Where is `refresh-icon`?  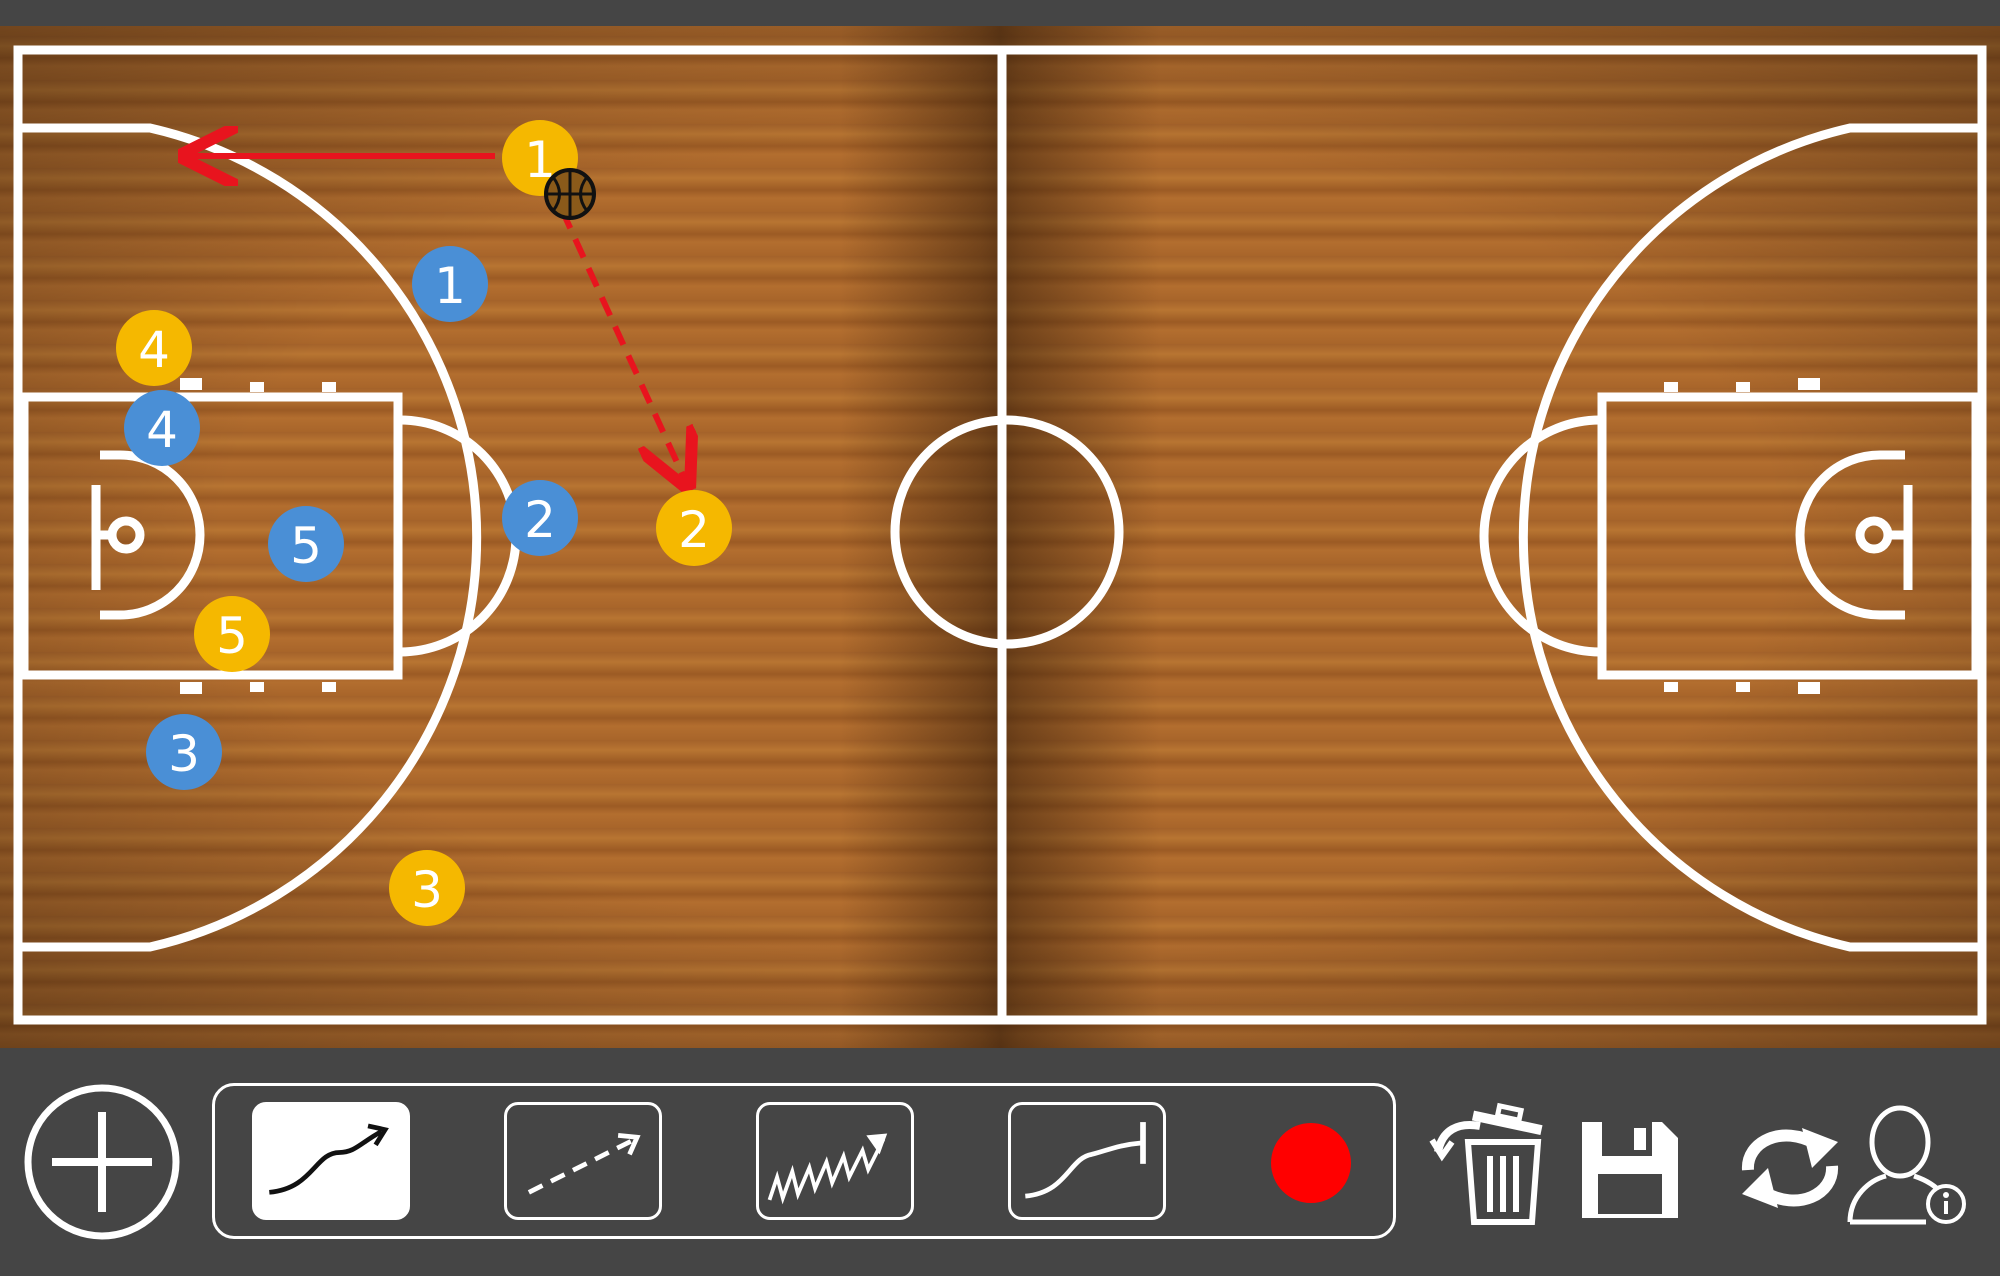
refresh-icon is located at coordinates (1790, 1168).